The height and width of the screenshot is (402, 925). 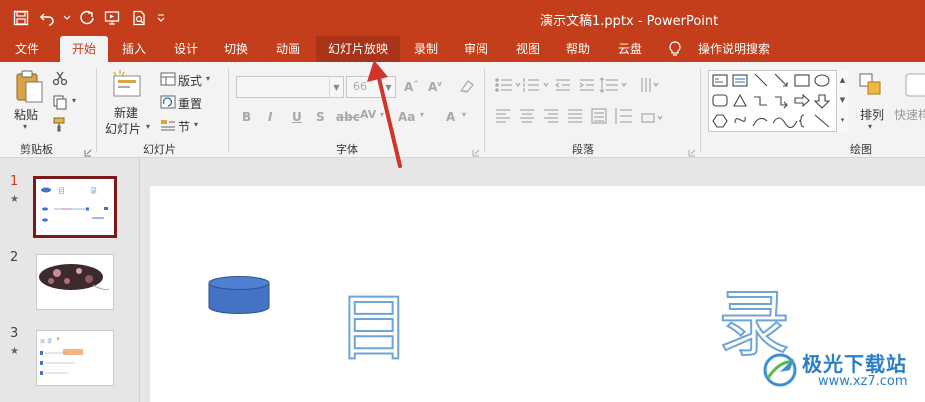 What do you see at coordinates (148, 126) in the screenshot?
I see `new-slide-dropdown-icon: ▾` at bounding box center [148, 126].